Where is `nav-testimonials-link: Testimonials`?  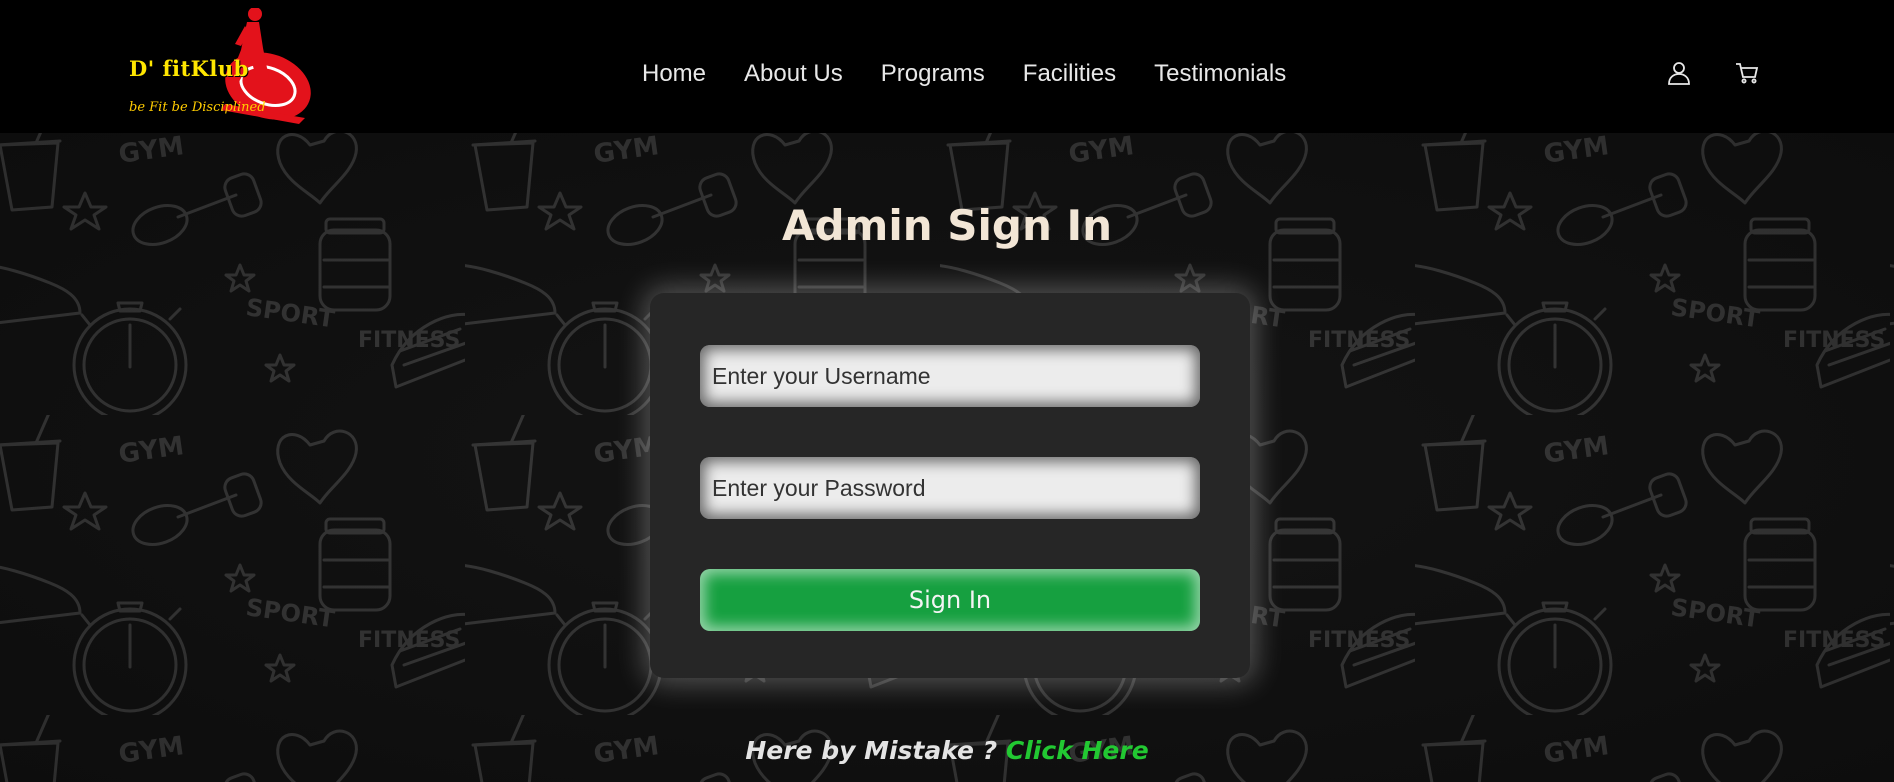
nav-testimonials-link: Testimonials is located at coordinates (1220, 74).